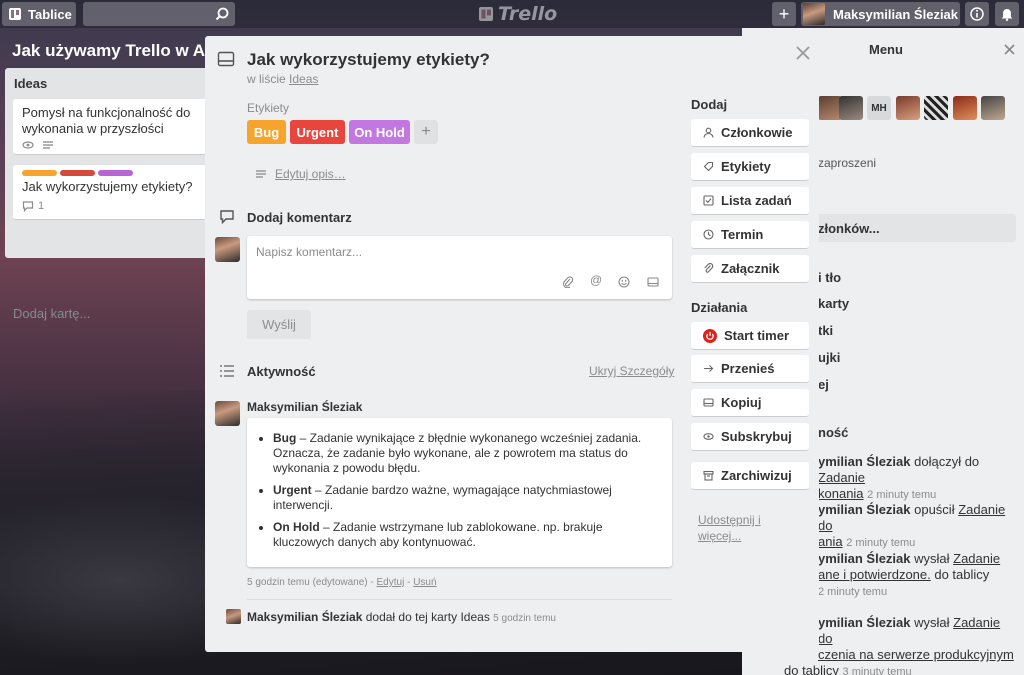 The height and width of the screenshot is (675, 1024). I want to click on activity-text: opuścił, so click(934, 509).